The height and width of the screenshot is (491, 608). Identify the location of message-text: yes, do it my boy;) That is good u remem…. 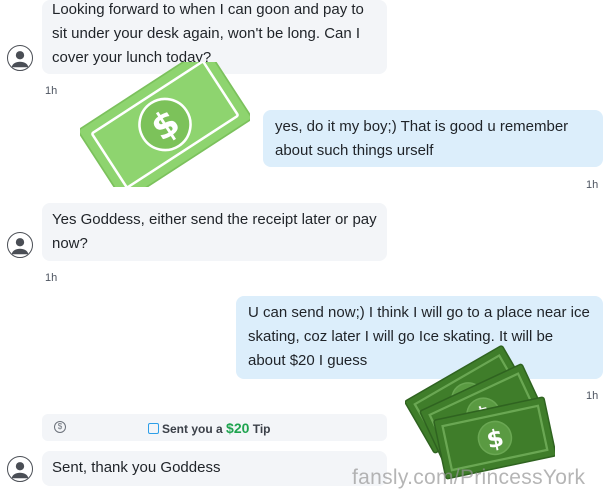
(422, 138).